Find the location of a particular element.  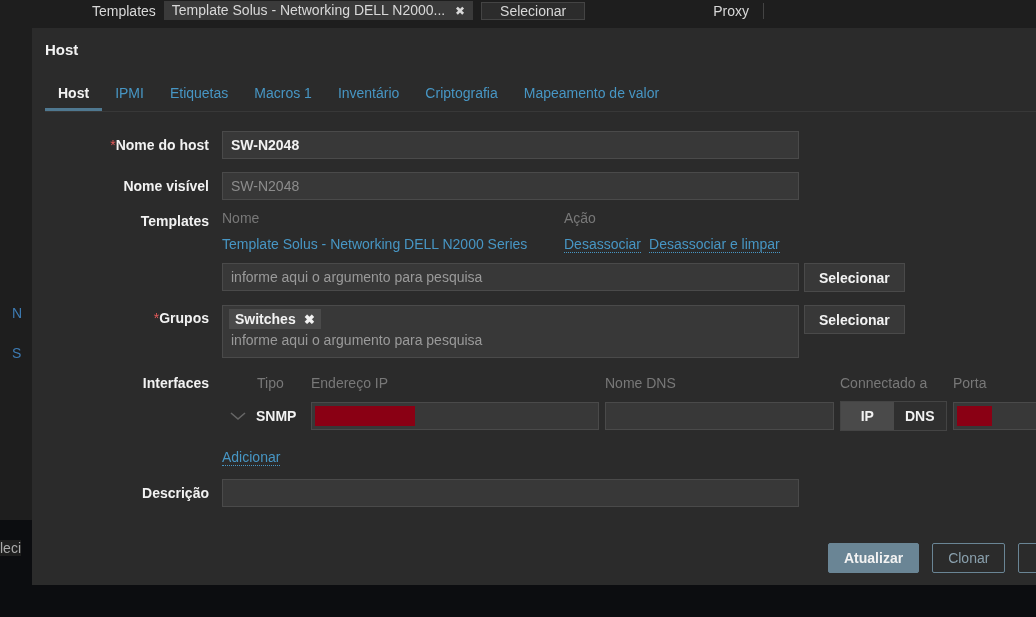

column-header: Nome is located at coordinates (241, 218).